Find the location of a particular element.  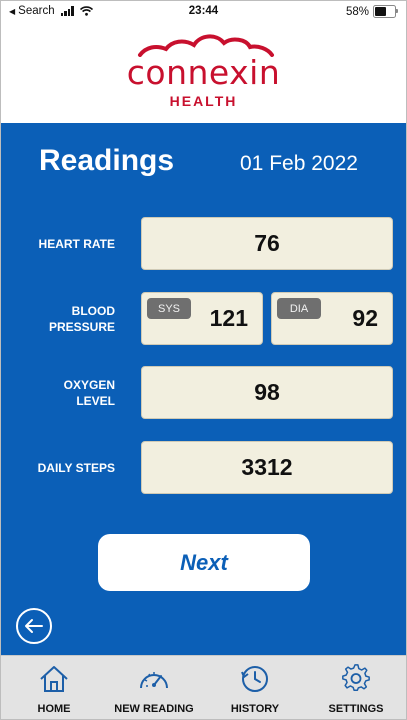

app-header: connexin HEALTH is located at coordinates (203, 73).